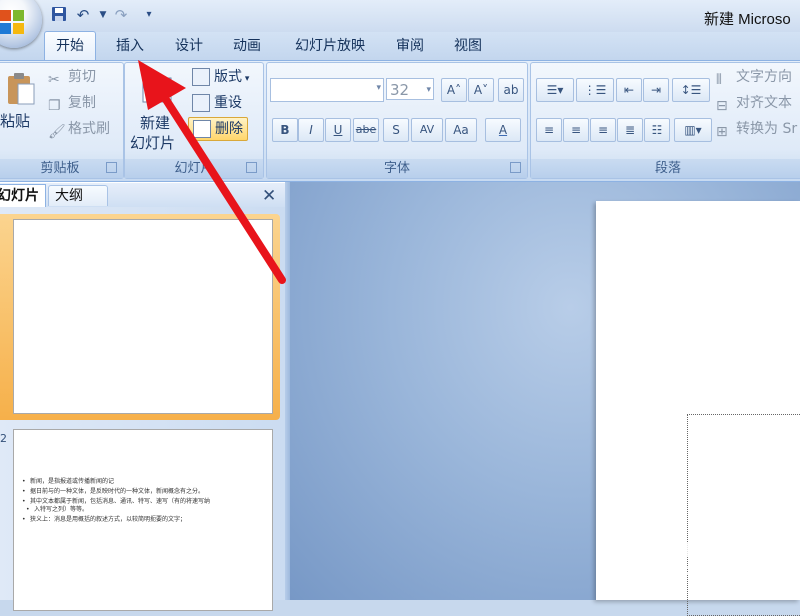  I want to click on decrease-indent-icon: ⇤, so click(629, 90).